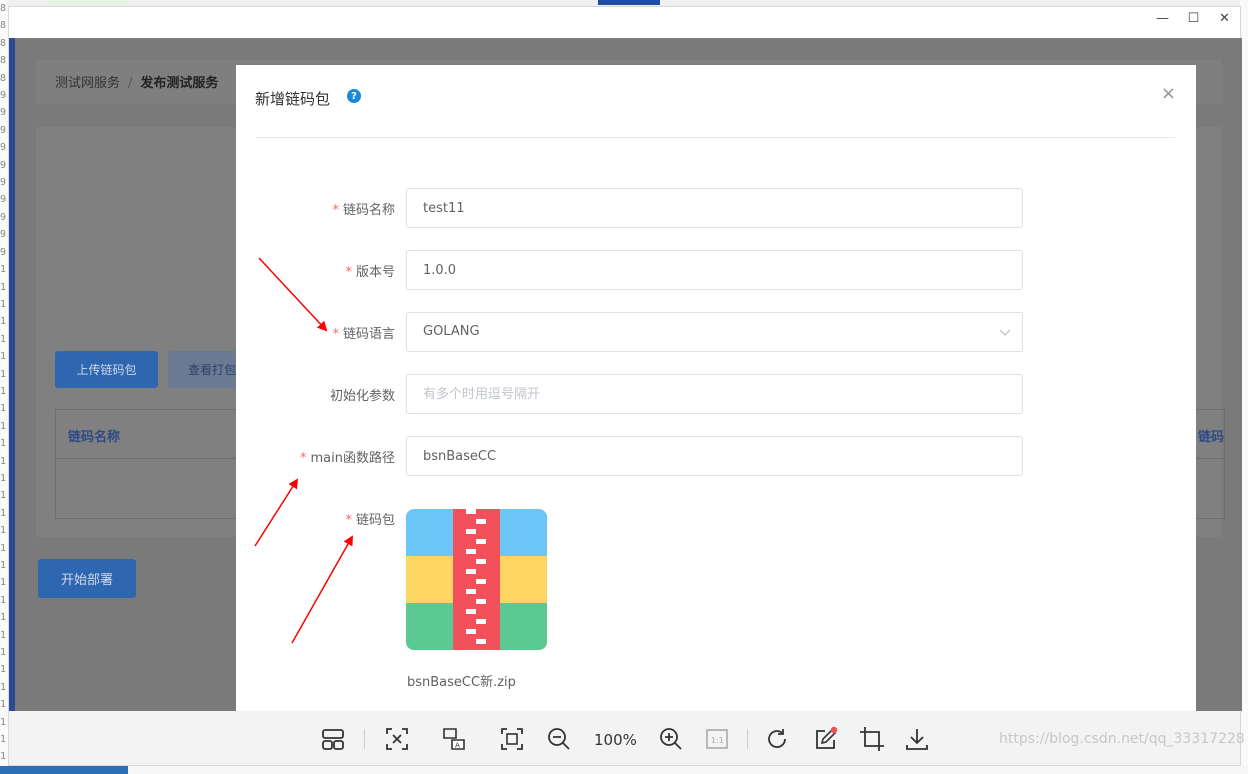 The image size is (1248, 774). What do you see at coordinates (136, 81) in the screenshot?
I see `breadcrumb: 测试网服务 / 发布测试服务` at bounding box center [136, 81].